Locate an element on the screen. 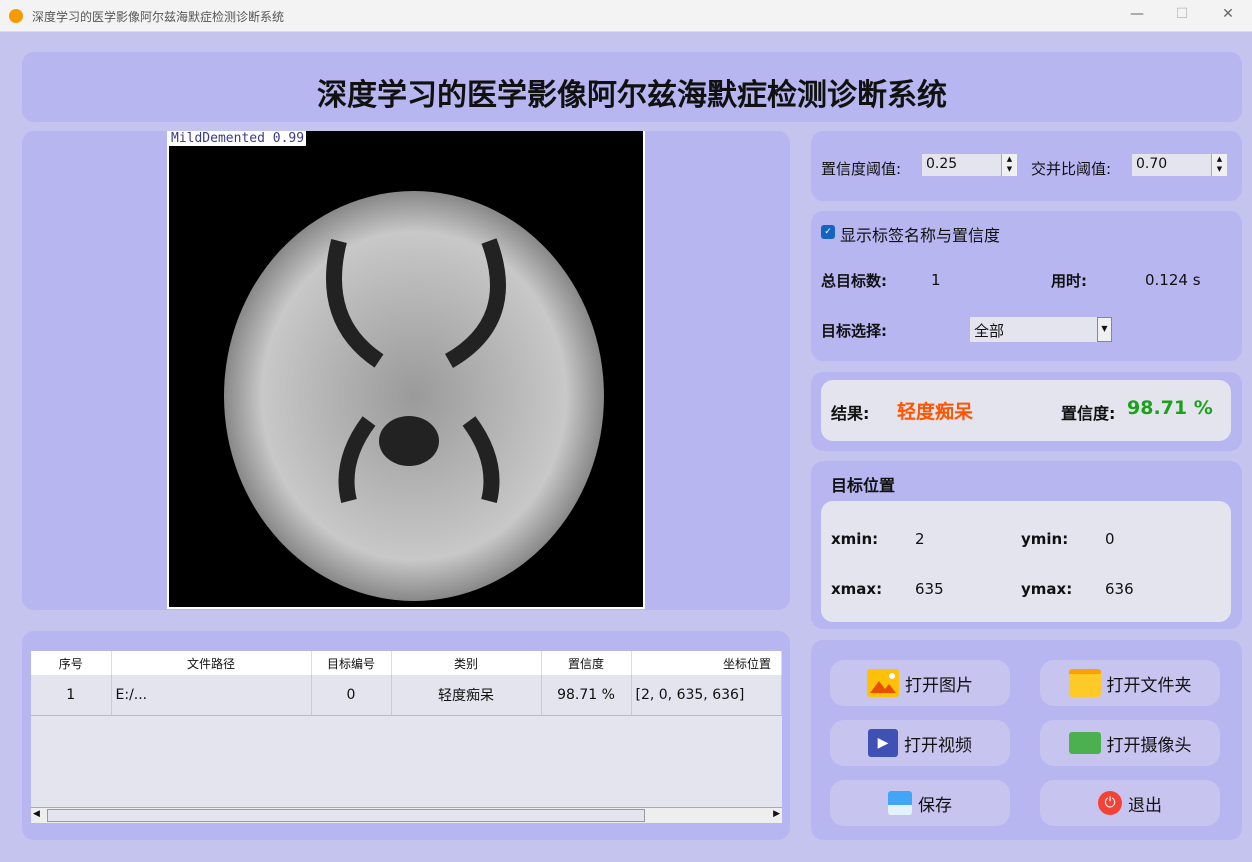 The width and height of the screenshot is (1252, 862). image-icon is located at coordinates (883, 683).